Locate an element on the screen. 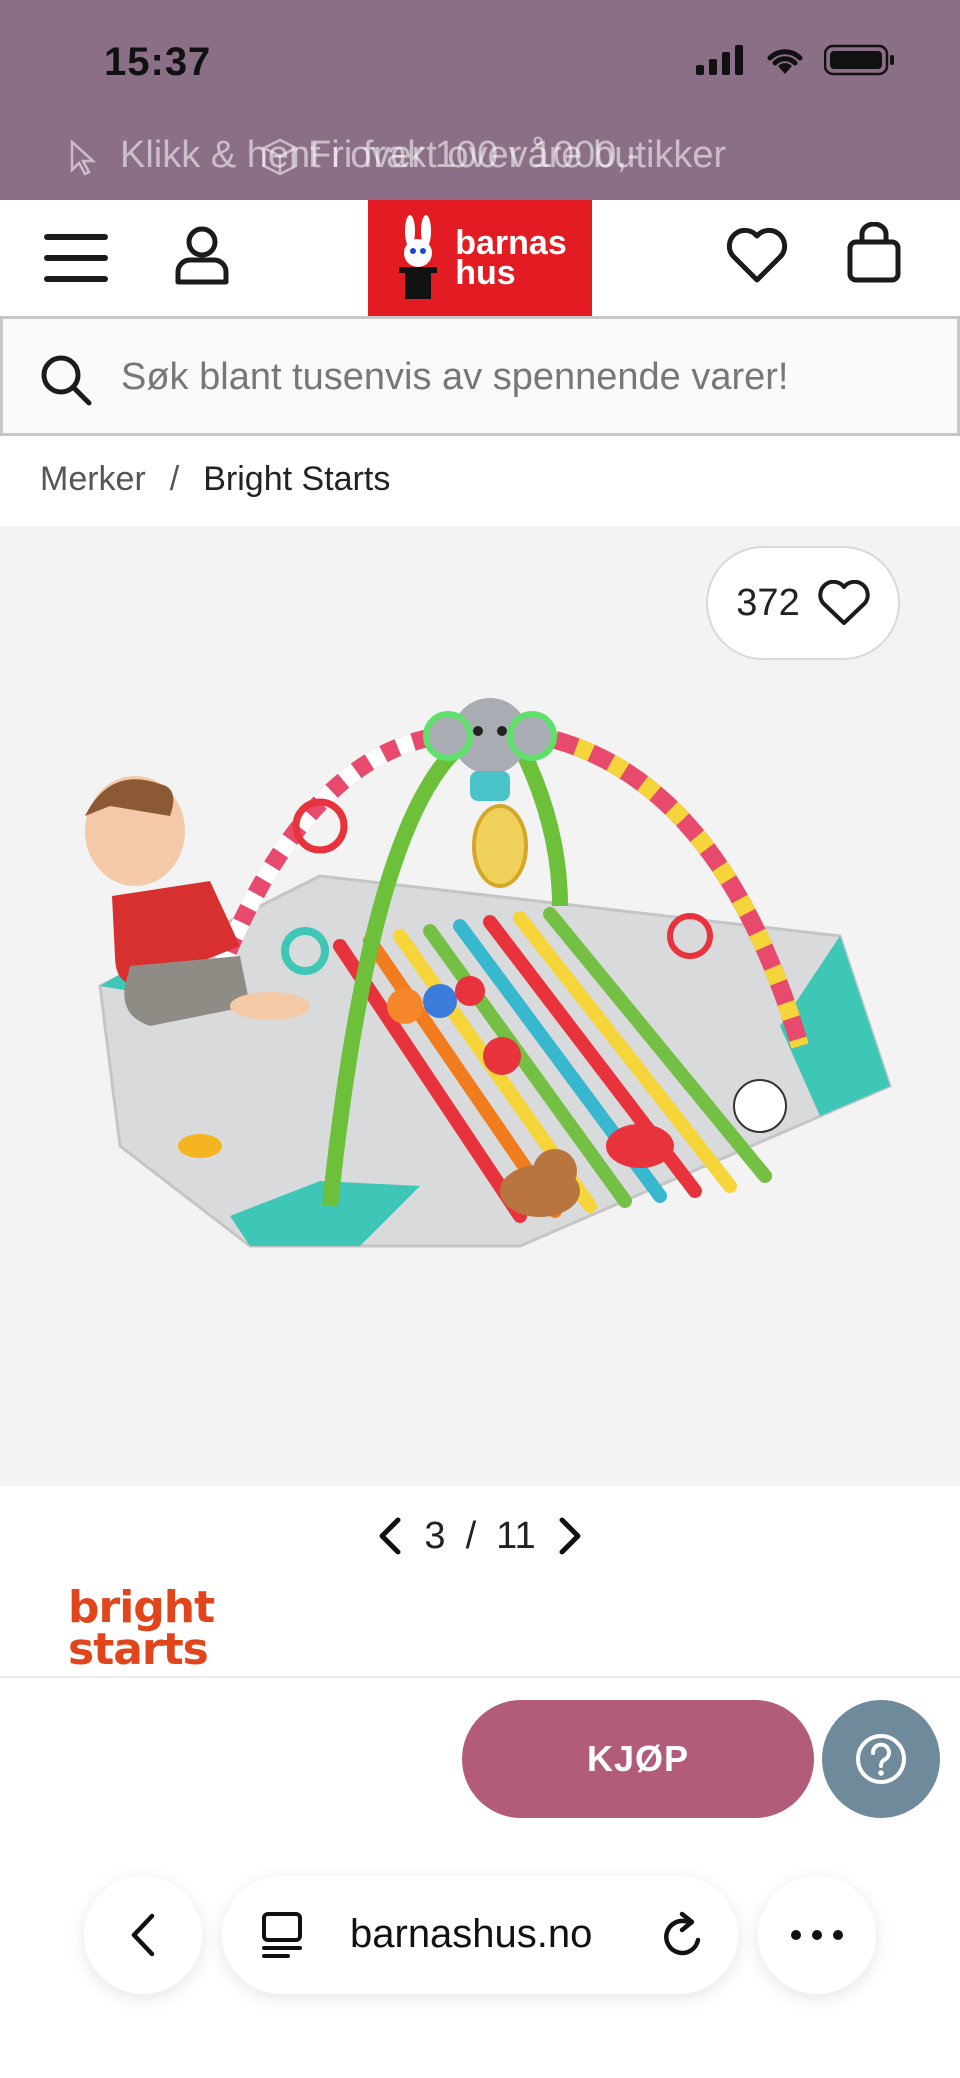 The height and width of the screenshot is (2078, 960). tabs-icon is located at coordinates (282, 1935).